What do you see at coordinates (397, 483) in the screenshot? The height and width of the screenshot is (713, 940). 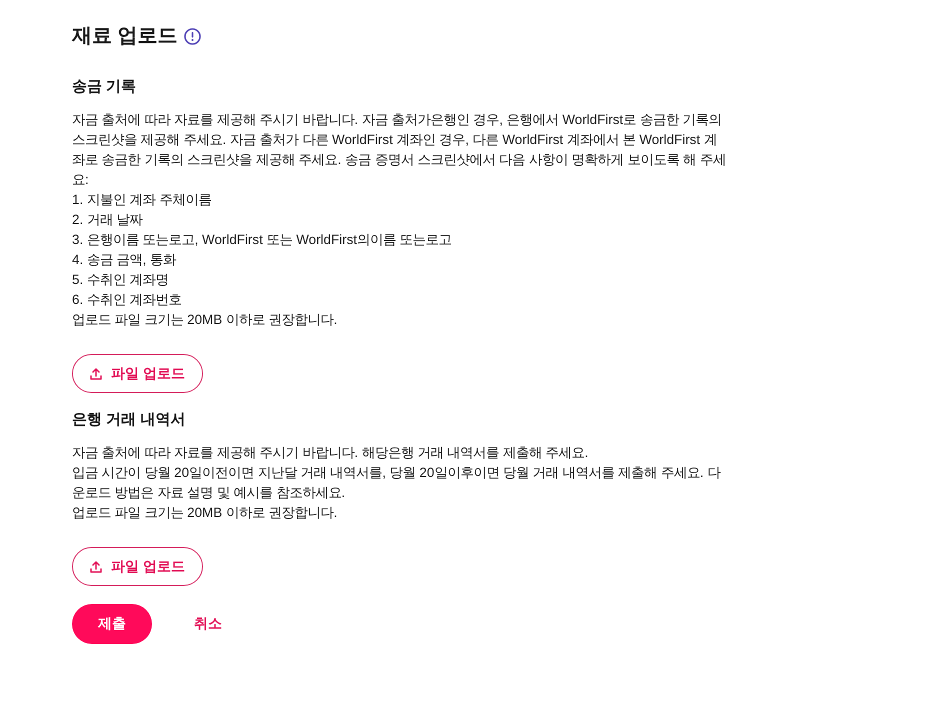 I see `description-text: 입금 시간이 당월 20일이전이면 지난달 거래 내역서를, 당월 20일이후이면 당월 거래 내역서를 제출해 주세요. 다운로드 방법은 자료 설명 및 예시를 참조하세요.` at bounding box center [397, 483].